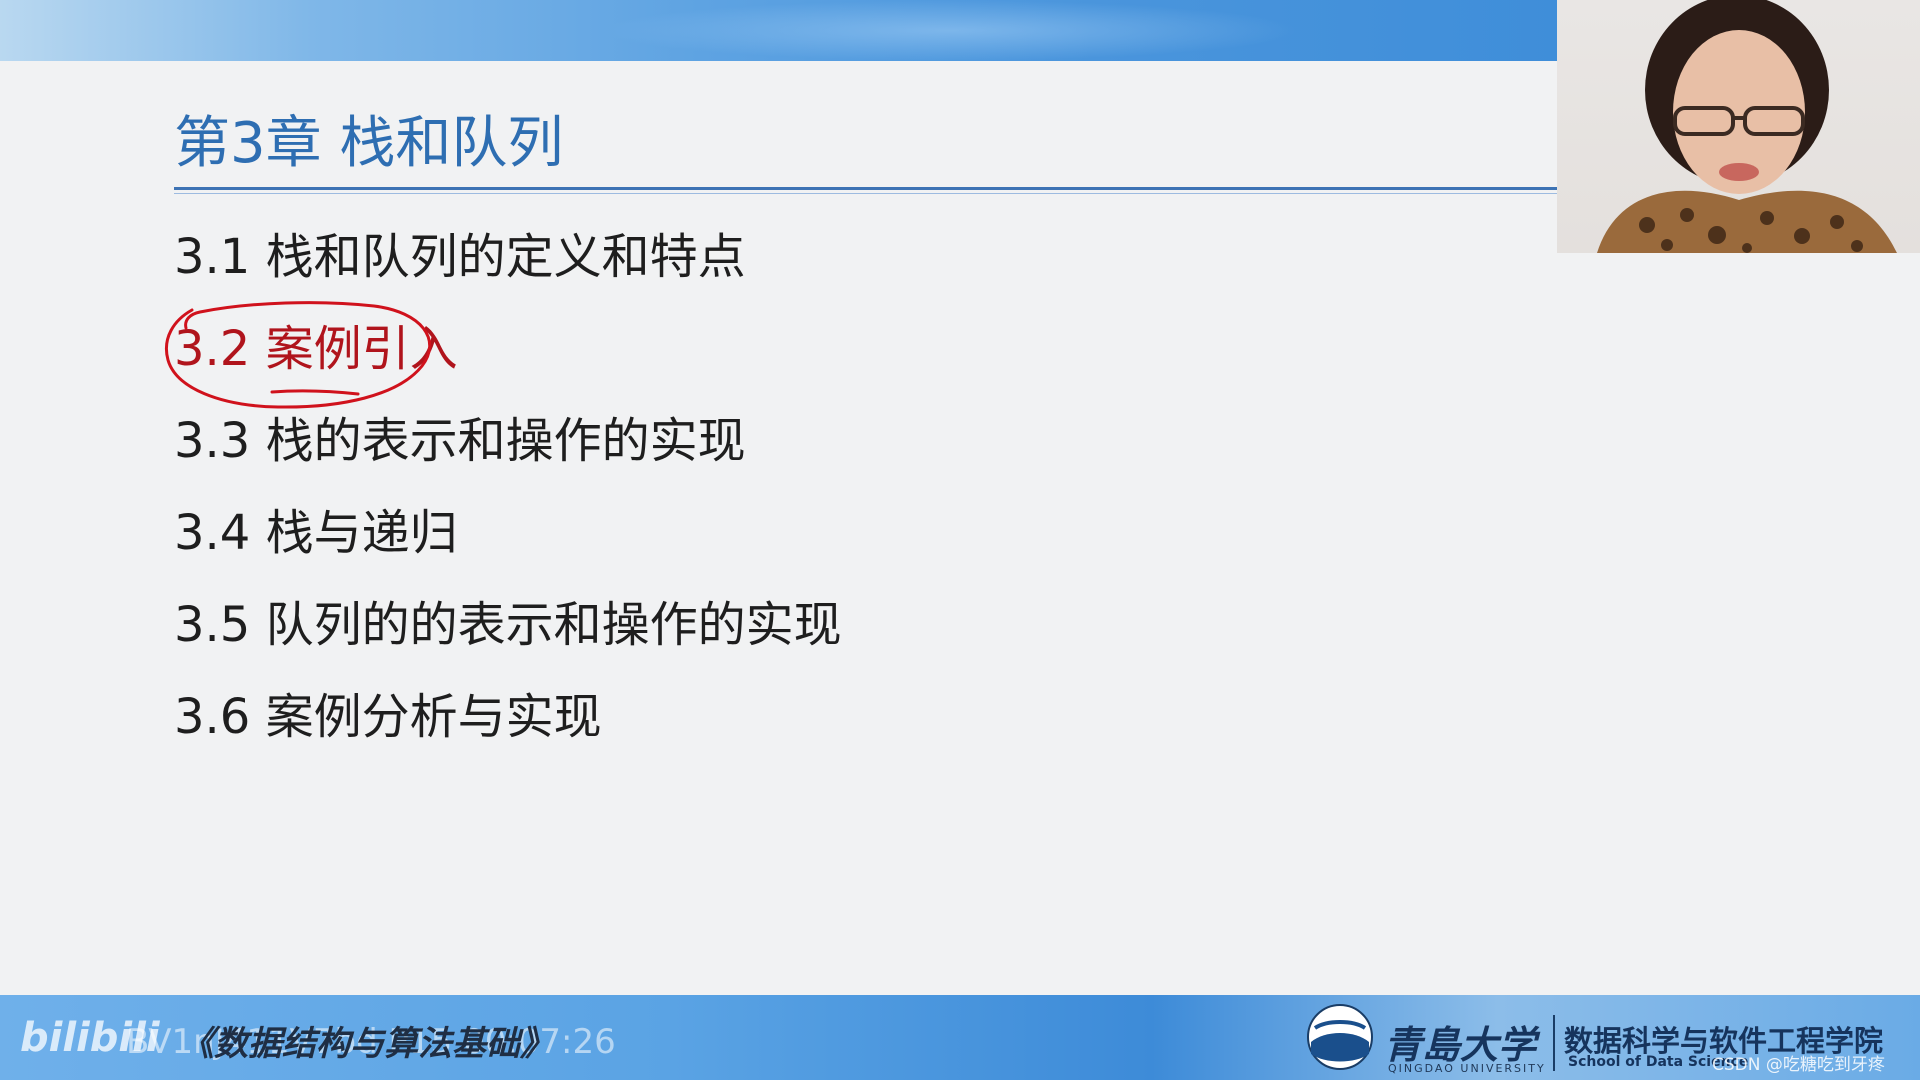 This screenshot has height=1080, width=1920. What do you see at coordinates (1747, 126) in the screenshot?
I see `presenter-image` at bounding box center [1747, 126].